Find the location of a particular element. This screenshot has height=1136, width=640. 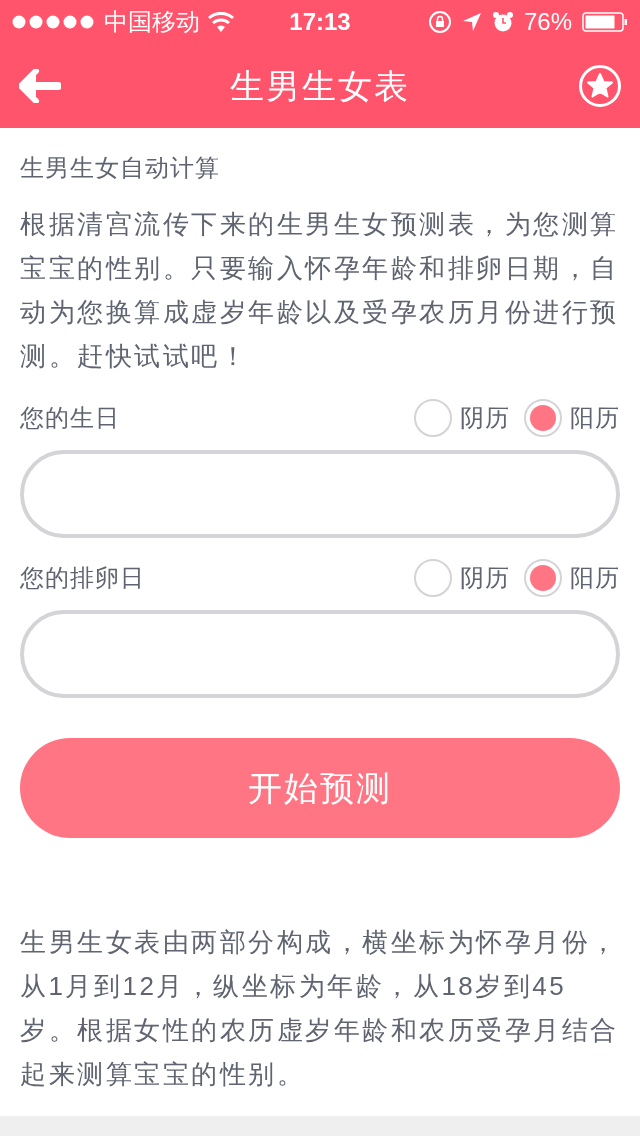

alarm-clock-icon is located at coordinates (502, 22).